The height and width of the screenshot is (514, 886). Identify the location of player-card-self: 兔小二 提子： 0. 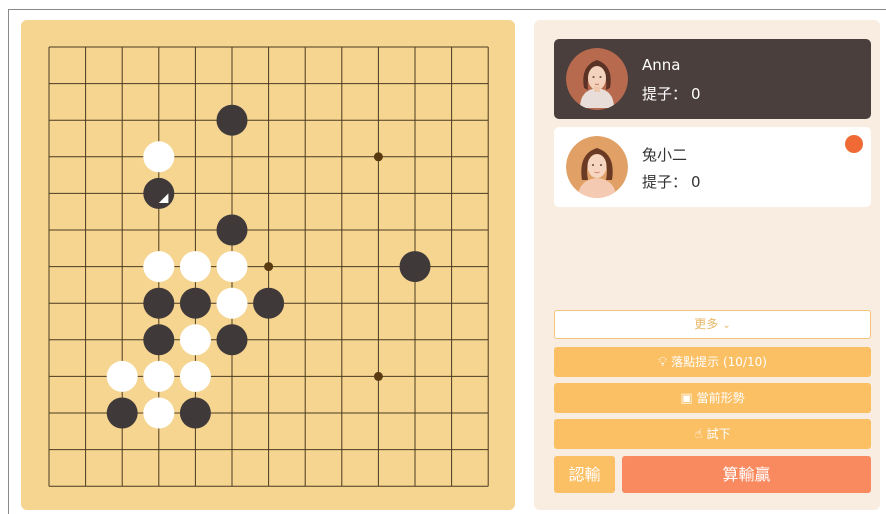
(712, 167).